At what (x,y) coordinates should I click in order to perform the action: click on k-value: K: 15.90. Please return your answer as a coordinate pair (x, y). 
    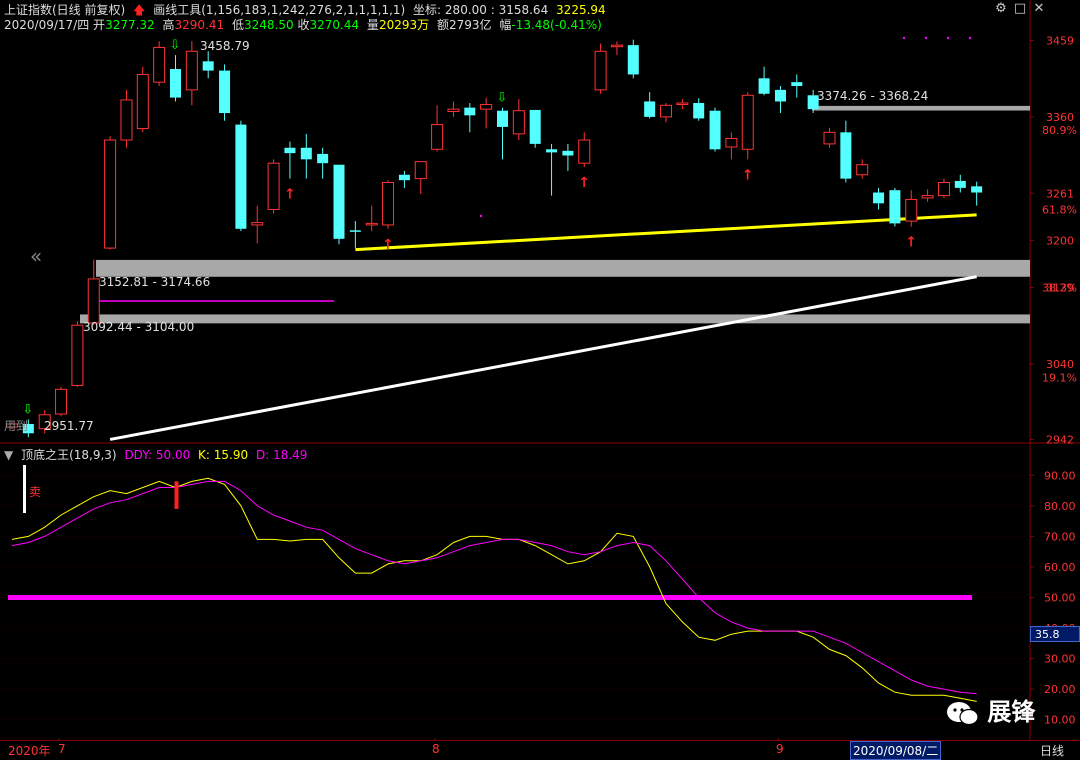
    Looking at the image, I should click on (223, 455).